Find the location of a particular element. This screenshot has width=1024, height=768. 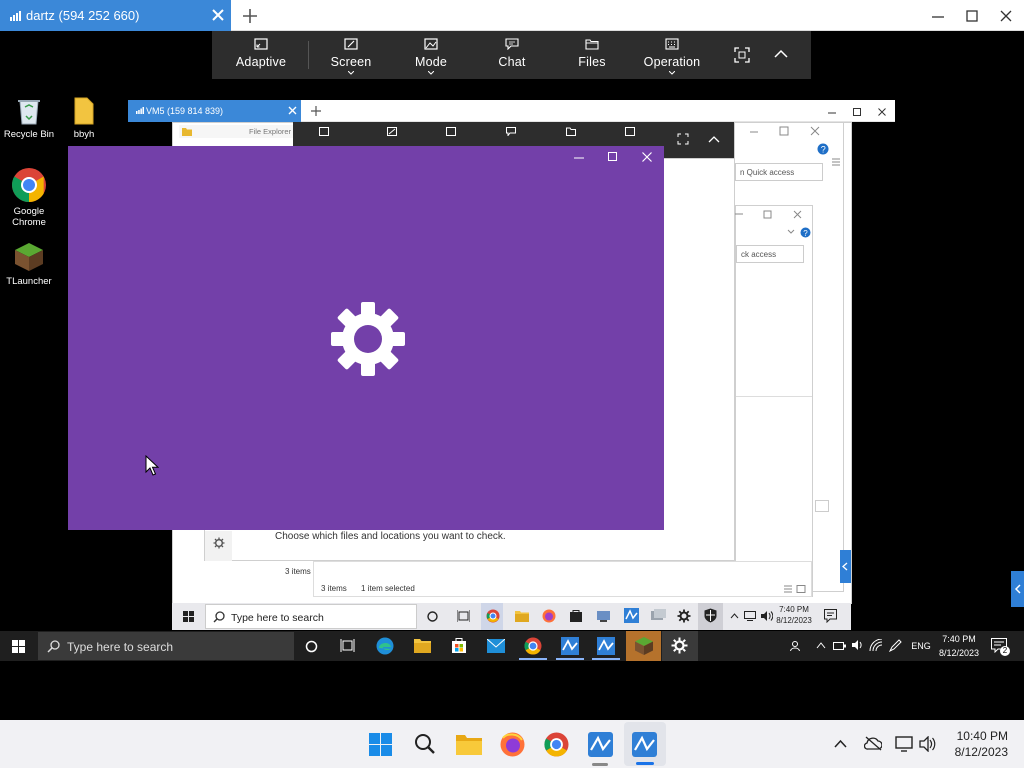

desktop-icon-google-chrome: Google Chrome is located at coordinates (29, 197).